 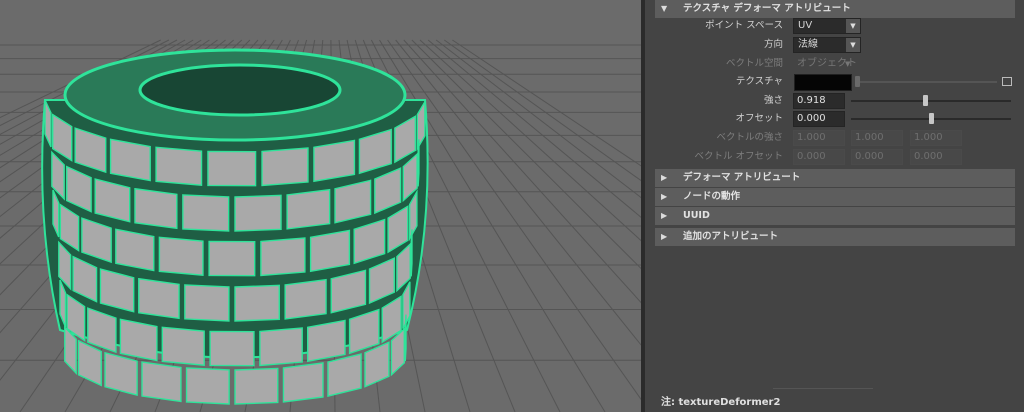 I want to click on offset-label: オフセット, so click(x=759, y=118).